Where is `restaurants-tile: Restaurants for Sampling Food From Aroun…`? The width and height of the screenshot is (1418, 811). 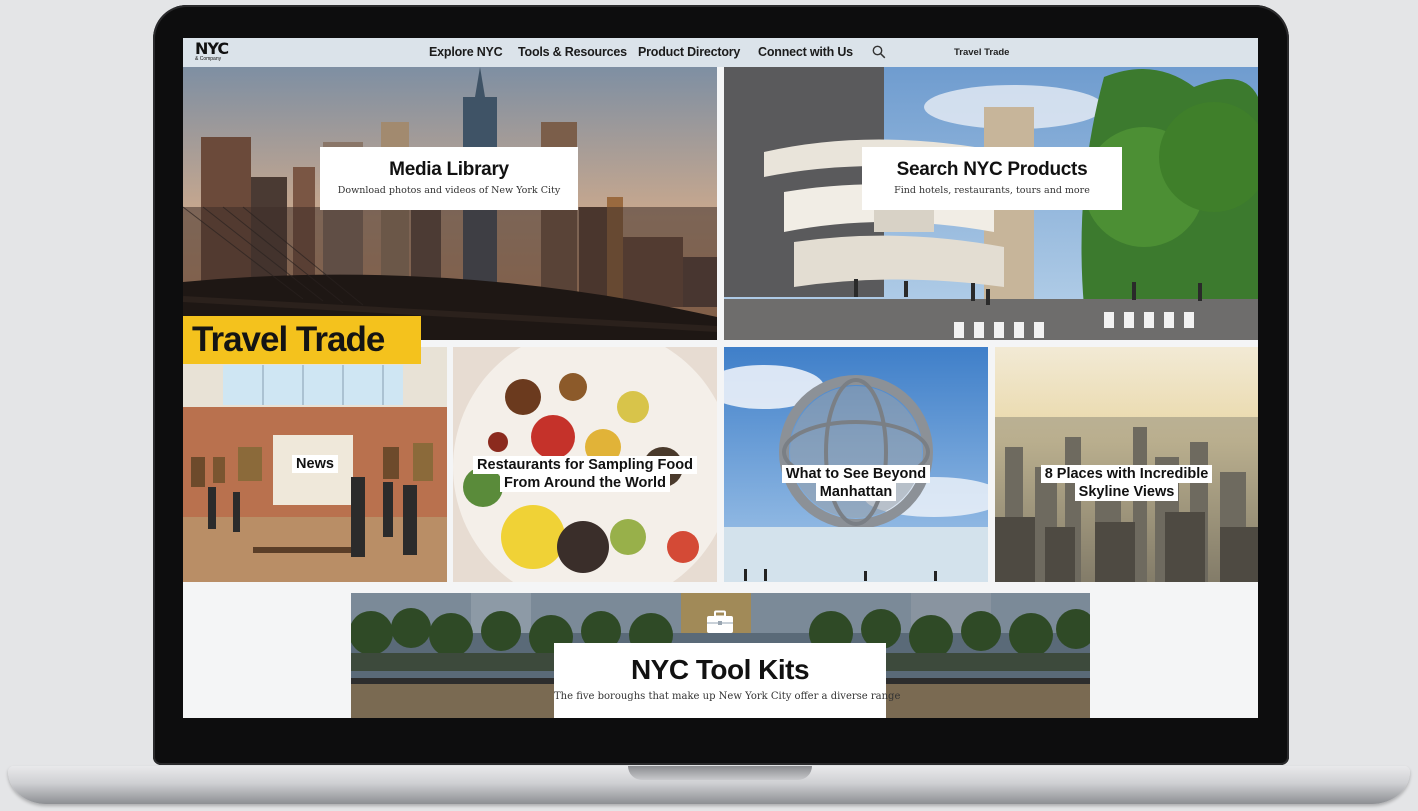
restaurants-tile: Restaurants for Sampling Food From Aroun… is located at coordinates (585, 464).